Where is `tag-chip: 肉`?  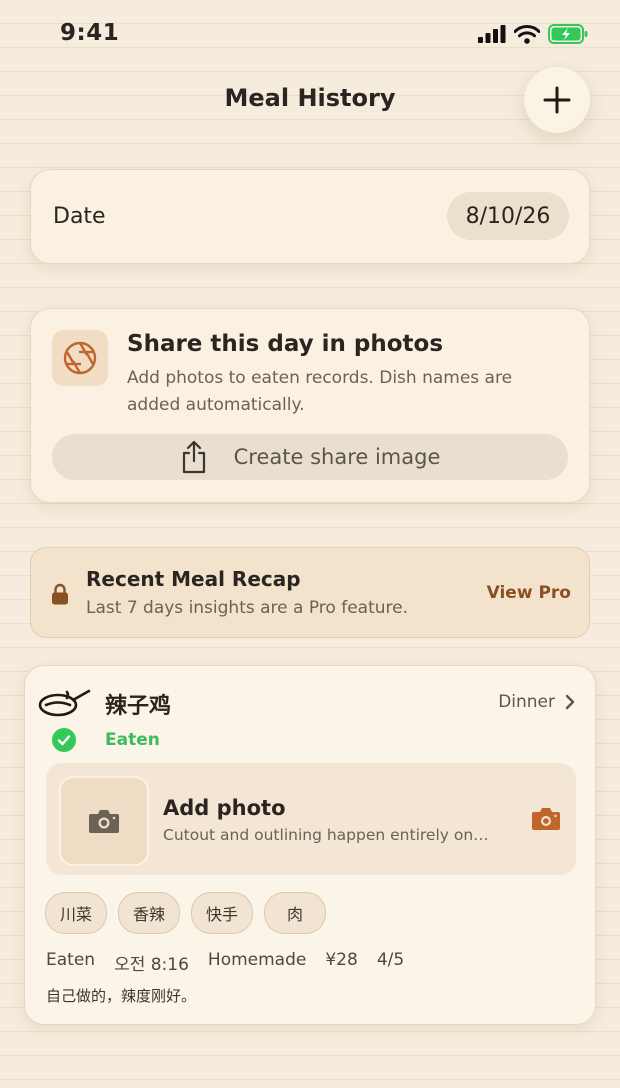 tag-chip: 肉 is located at coordinates (295, 913).